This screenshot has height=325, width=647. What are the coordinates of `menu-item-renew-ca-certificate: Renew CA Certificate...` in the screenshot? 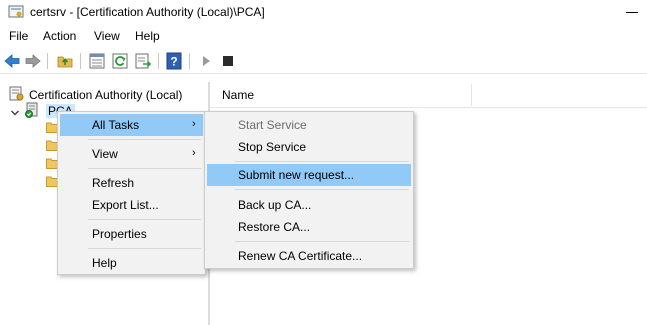 It's located at (309, 256).